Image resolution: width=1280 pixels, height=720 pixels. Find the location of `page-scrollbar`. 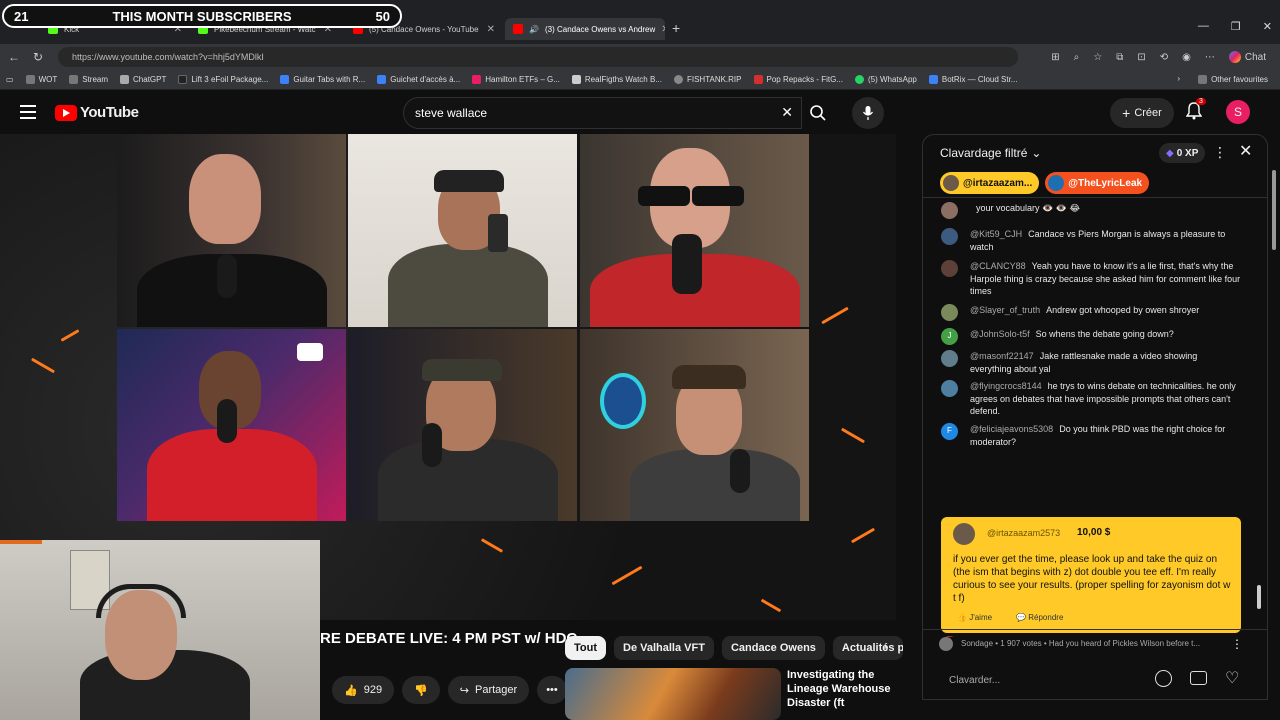

page-scrollbar is located at coordinates (1274, 417).